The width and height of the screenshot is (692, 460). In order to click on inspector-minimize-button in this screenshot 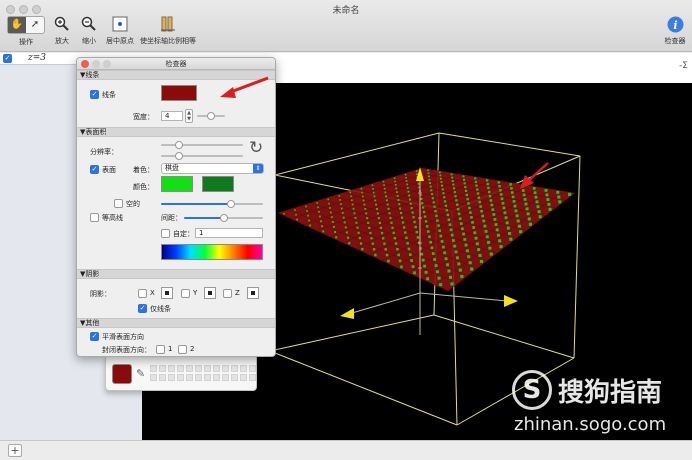, I will do `click(96, 64)`.